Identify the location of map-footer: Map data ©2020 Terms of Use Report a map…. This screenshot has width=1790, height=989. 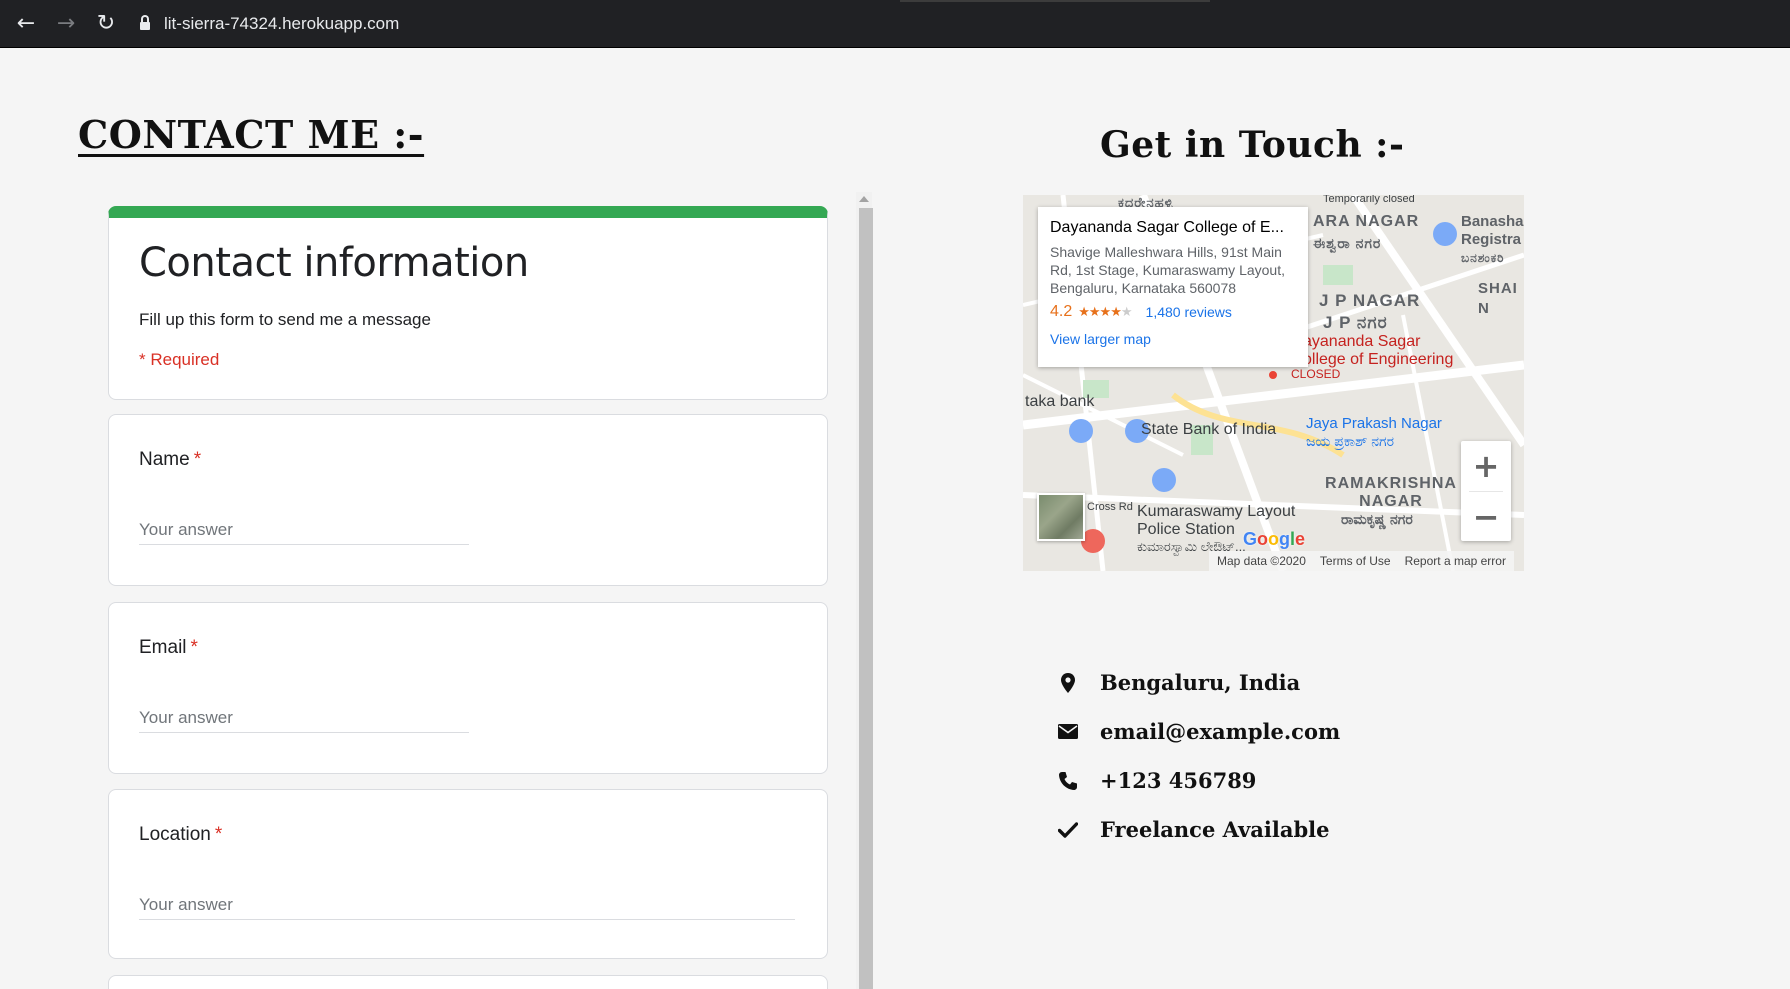
(1361, 561).